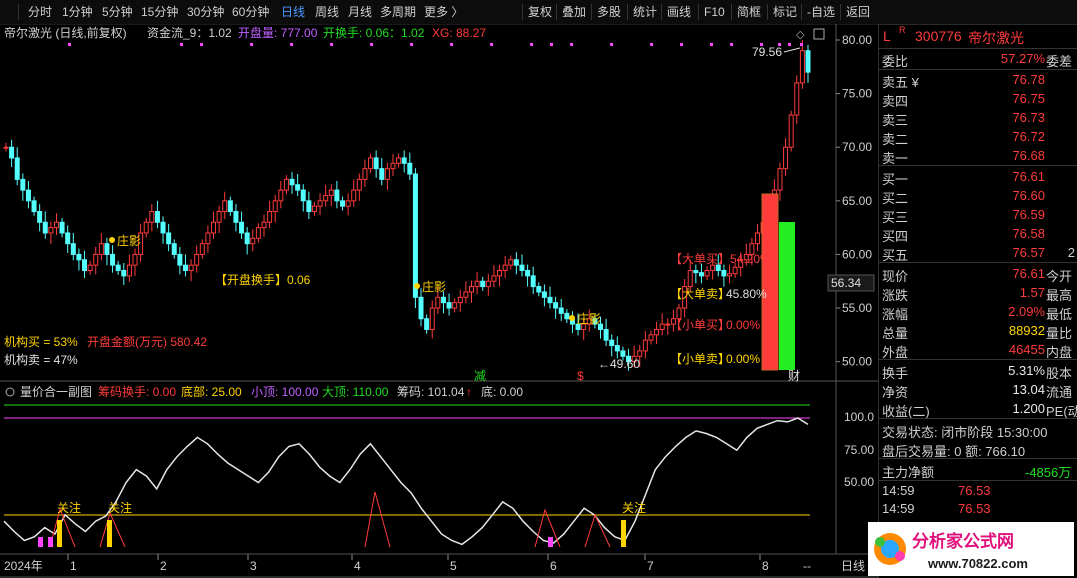 The image size is (1077, 578). I want to click on toolbar-action-6: 简框, so click(749, 12).